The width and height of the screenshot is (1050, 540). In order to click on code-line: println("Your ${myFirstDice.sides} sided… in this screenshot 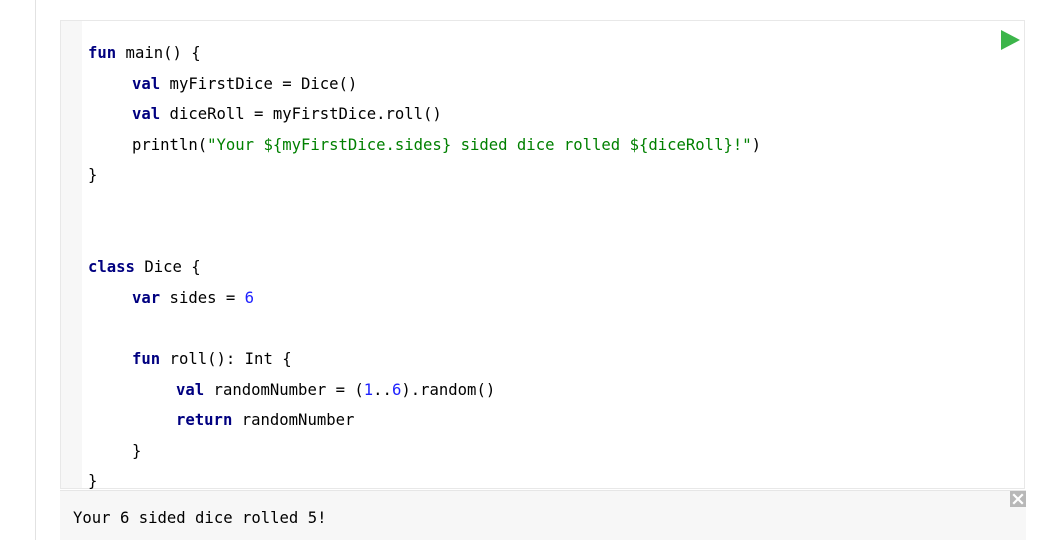, I will do `click(536, 145)`.